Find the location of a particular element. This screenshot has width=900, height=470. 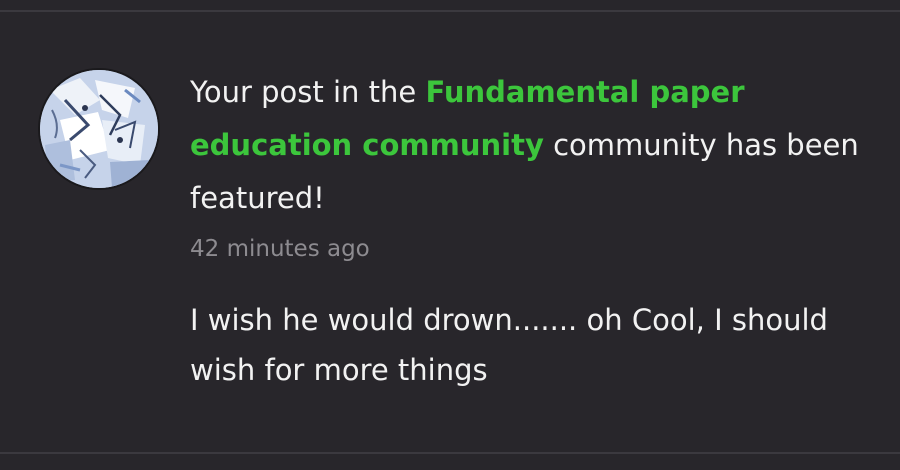

user-avatar is located at coordinates (99, 129).